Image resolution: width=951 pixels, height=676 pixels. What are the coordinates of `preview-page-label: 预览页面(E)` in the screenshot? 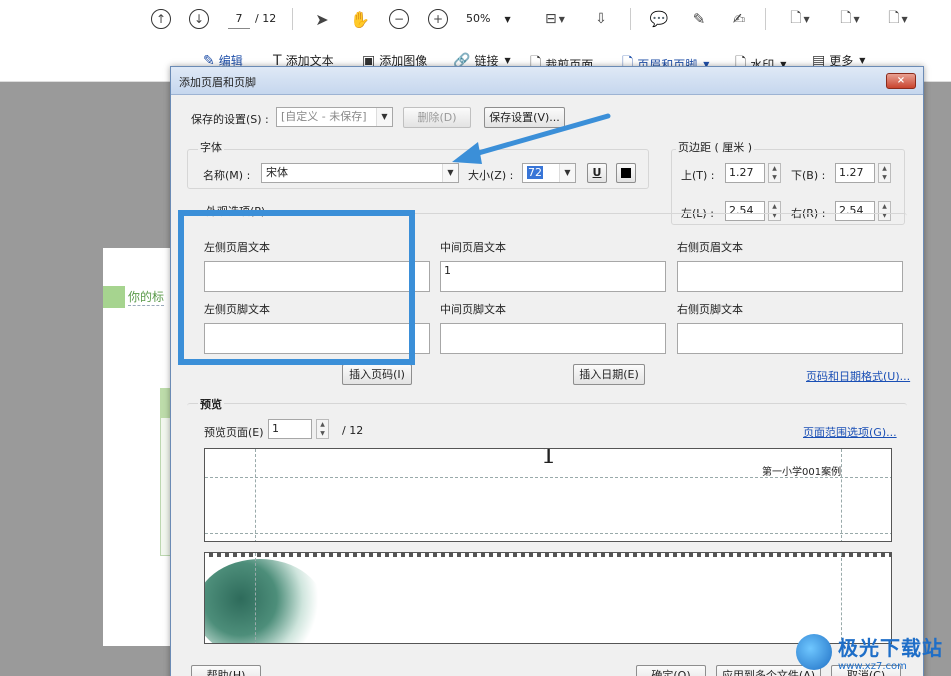 It's located at (234, 432).